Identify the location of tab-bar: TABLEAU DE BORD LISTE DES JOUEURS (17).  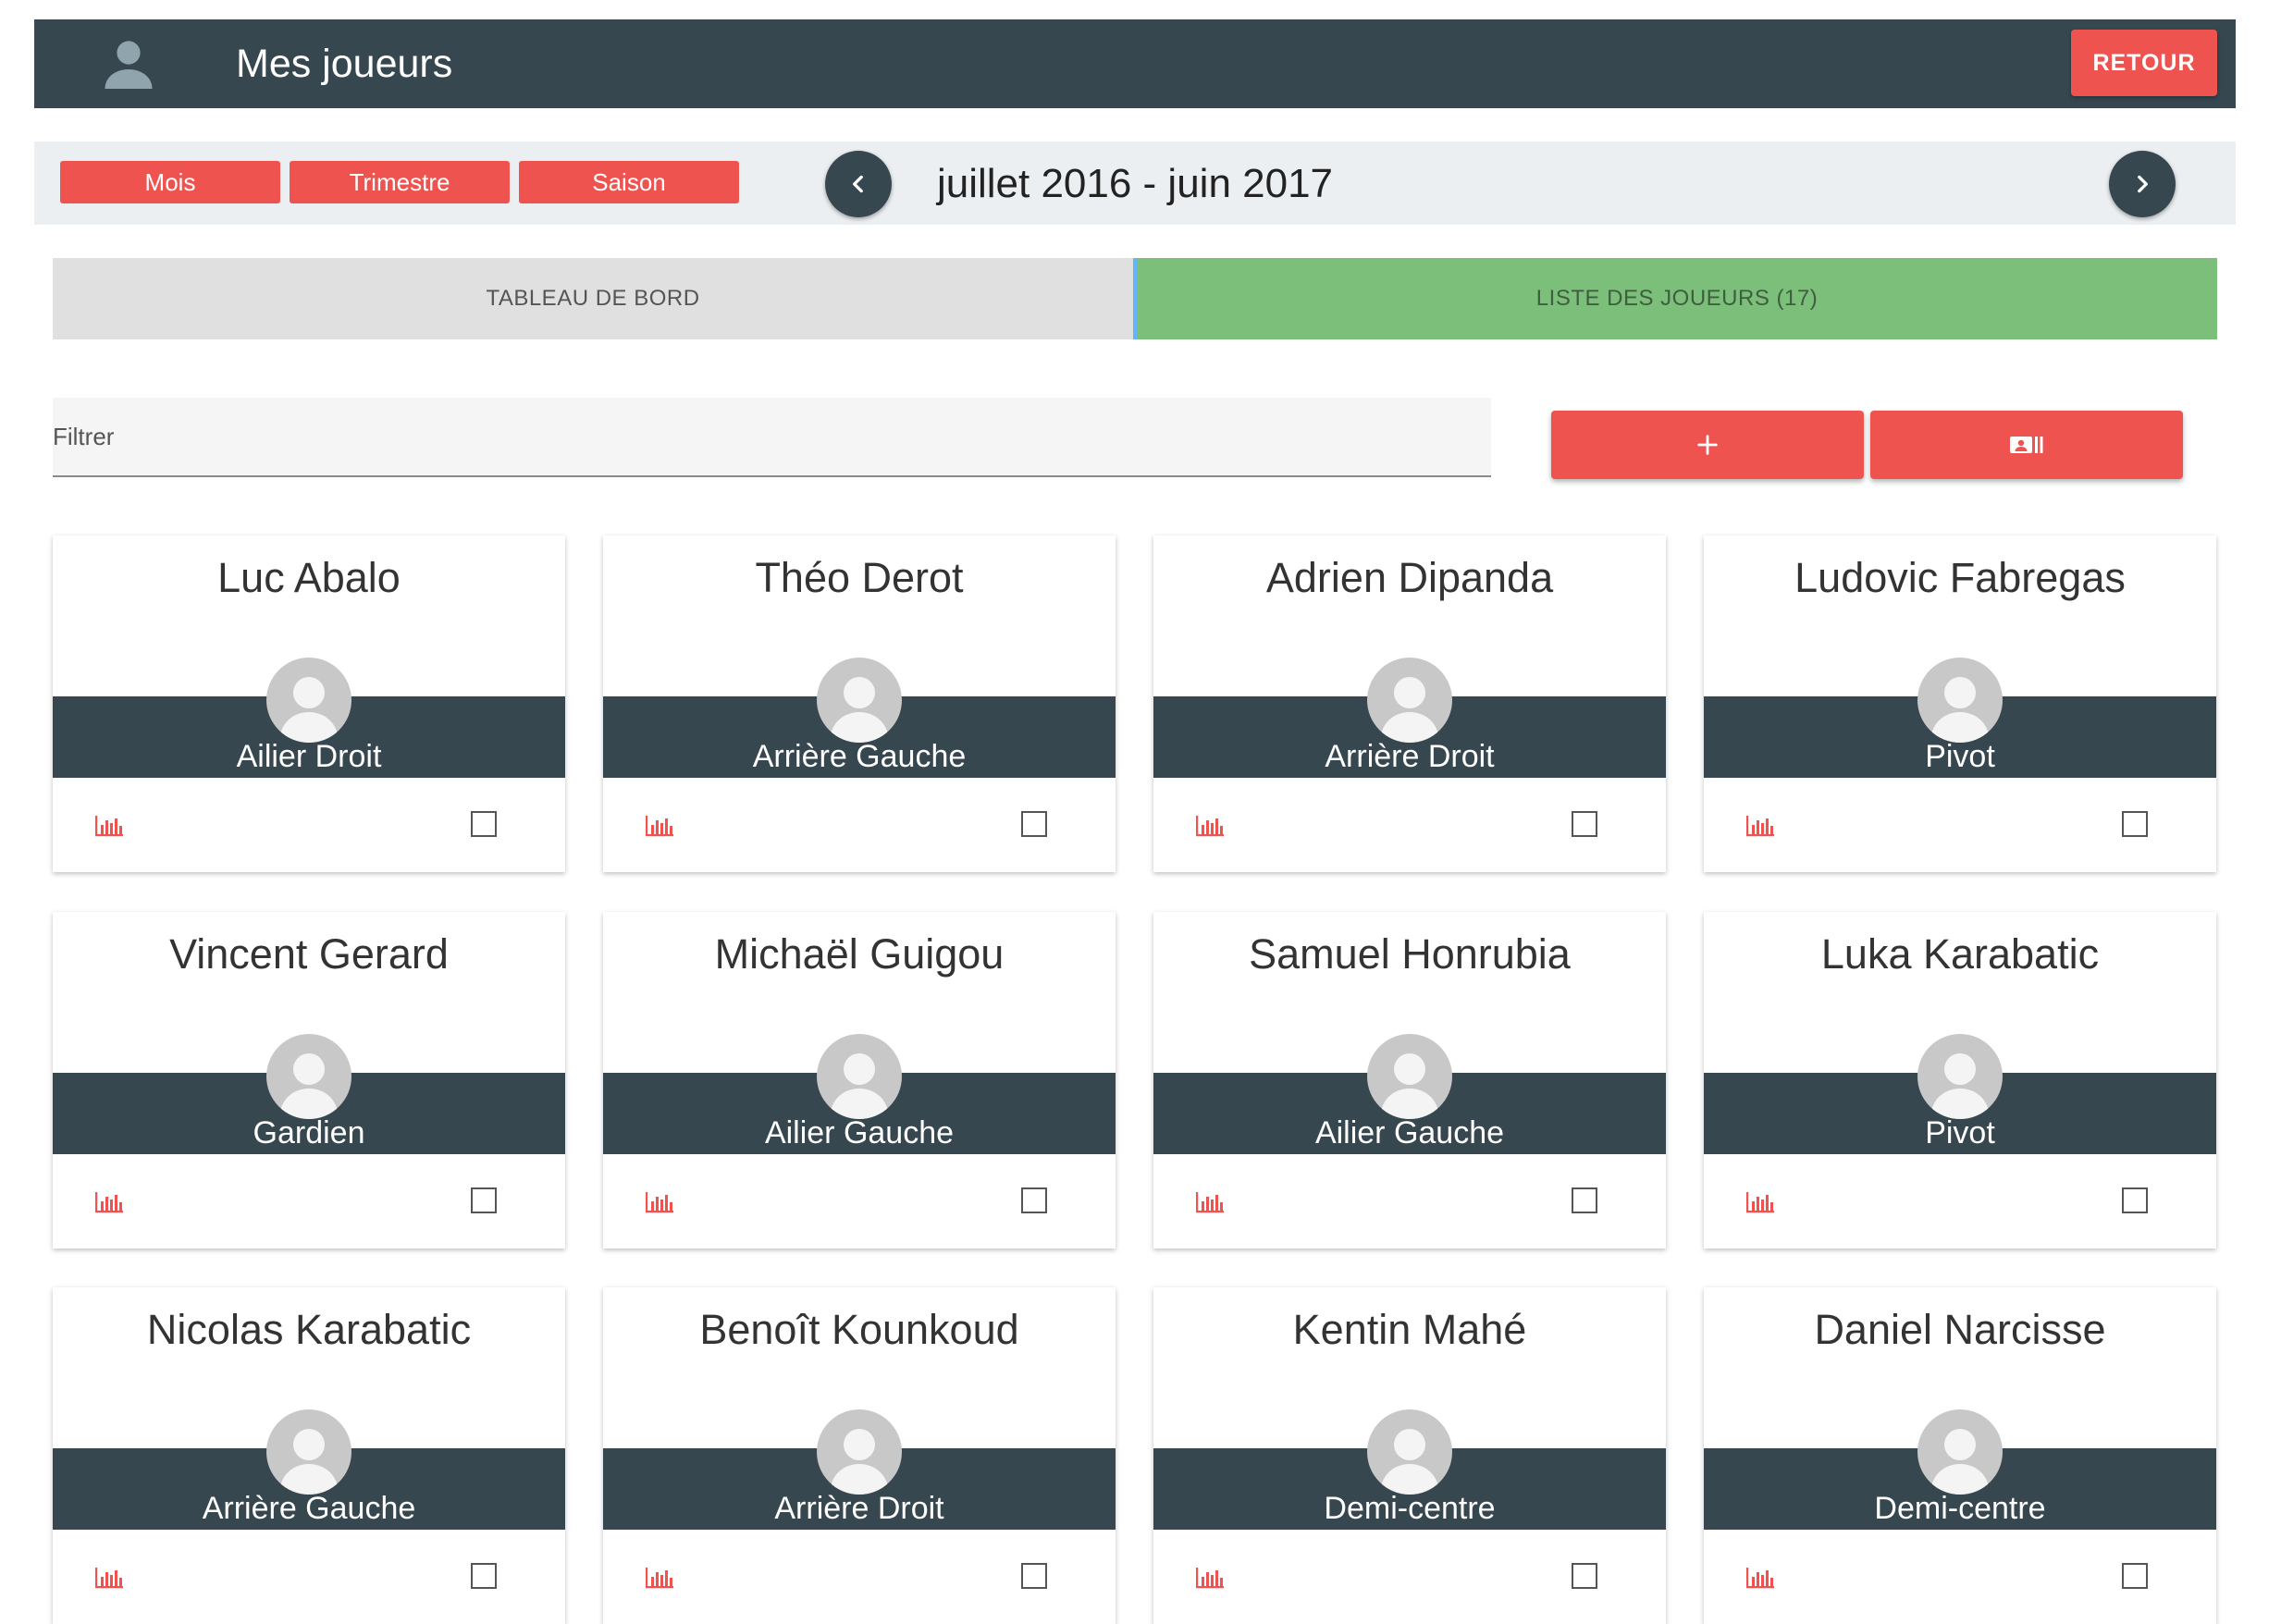
(1135, 298).